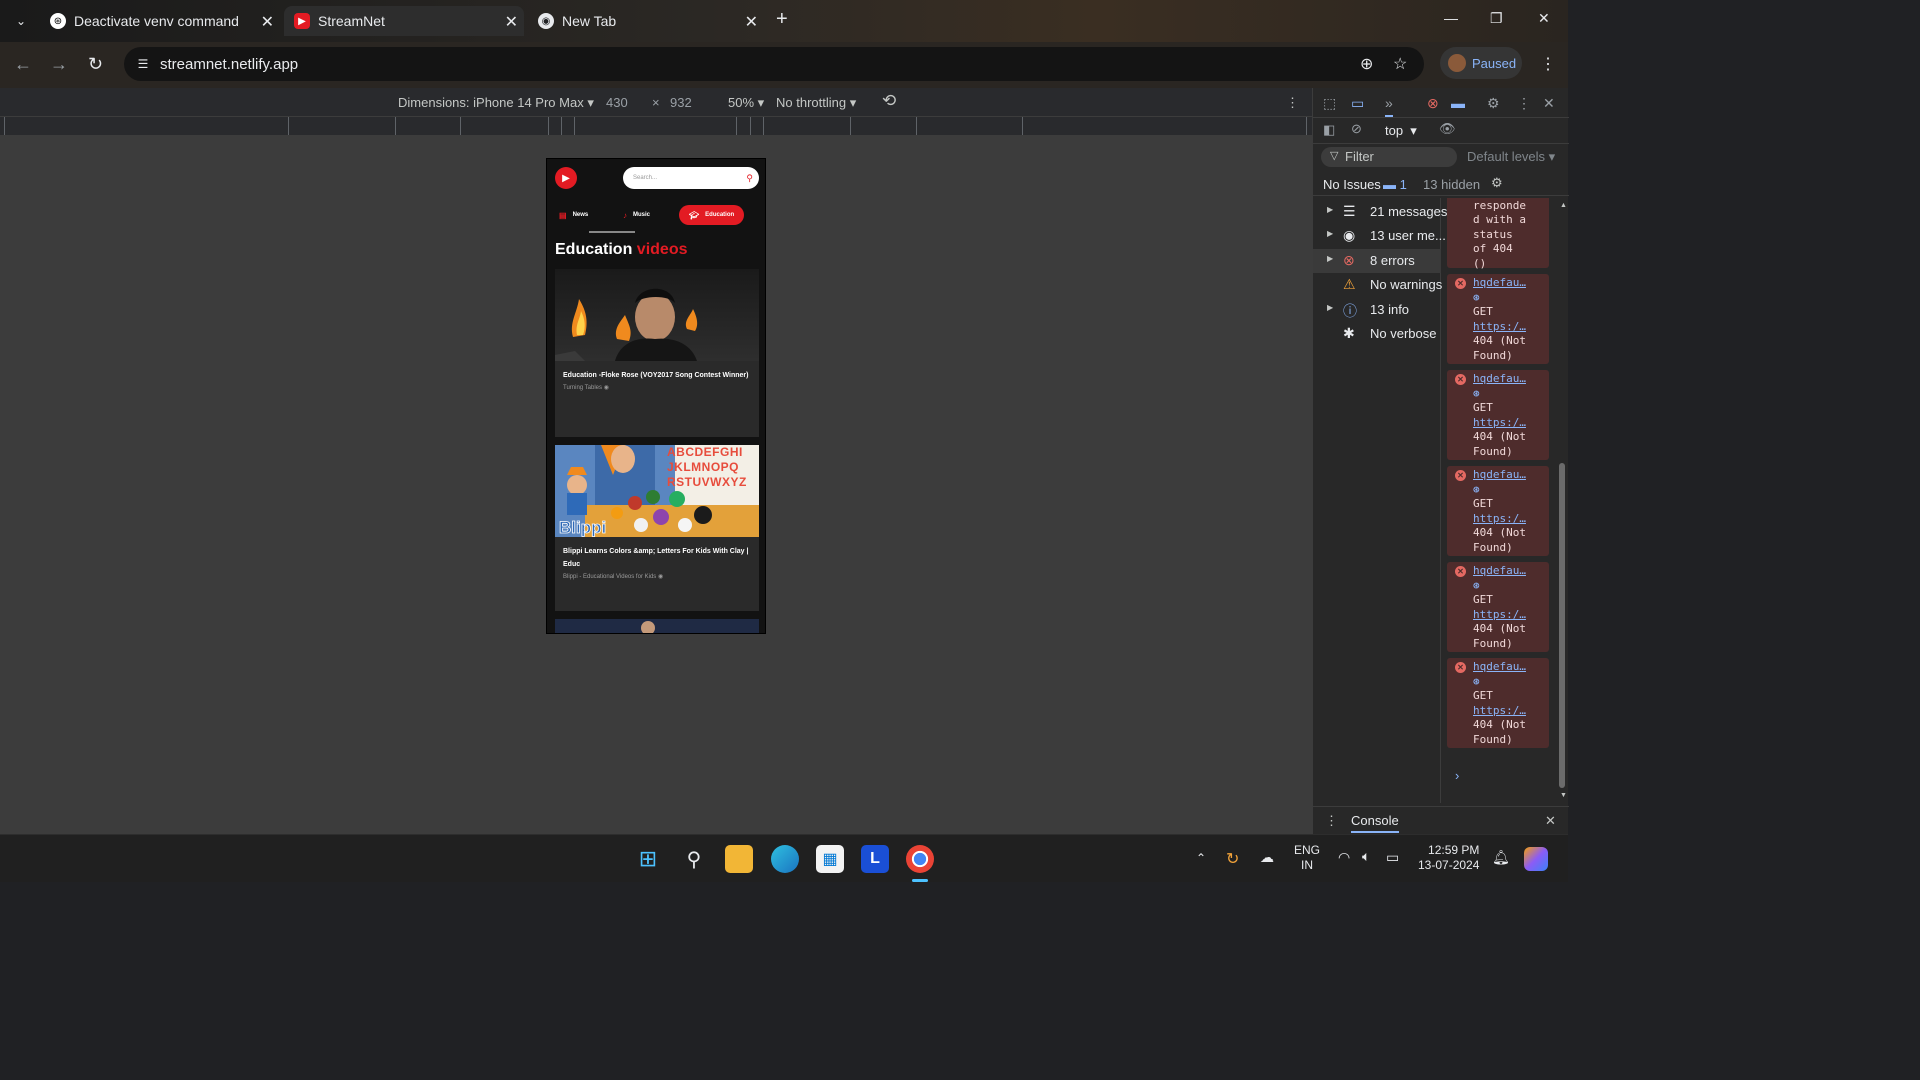 Image resolution: width=1920 pixels, height=1080 pixels. What do you see at coordinates (23, 64) in the screenshot?
I see `back-button: ←` at bounding box center [23, 64].